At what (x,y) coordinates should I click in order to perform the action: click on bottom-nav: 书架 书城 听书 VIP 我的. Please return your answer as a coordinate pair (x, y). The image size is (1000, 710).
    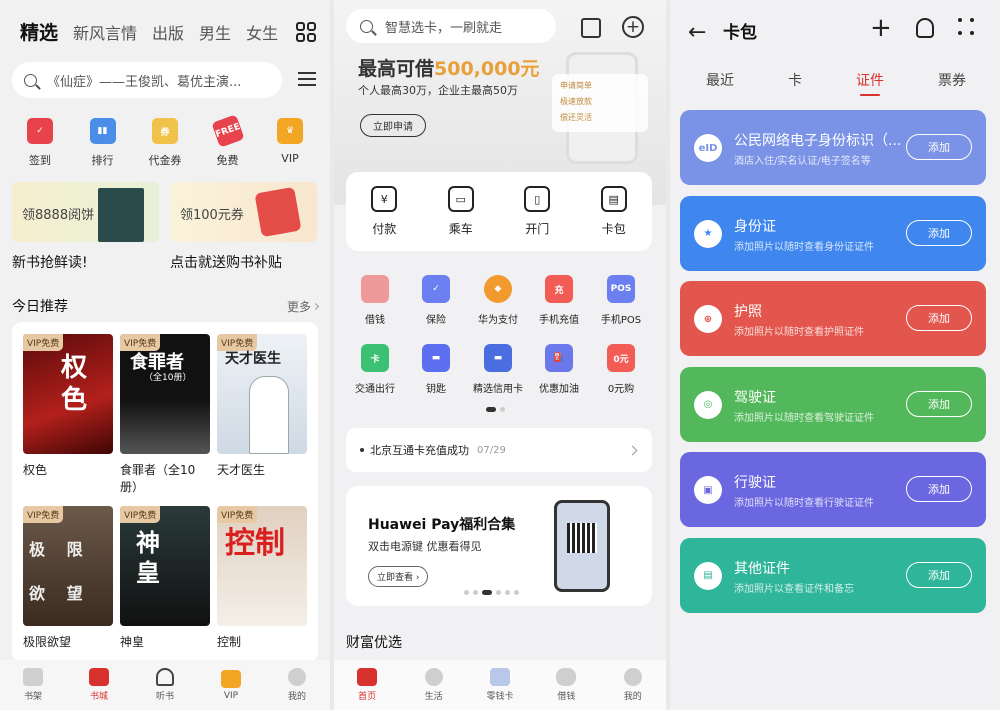
    Looking at the image, I should click on (165, 685).